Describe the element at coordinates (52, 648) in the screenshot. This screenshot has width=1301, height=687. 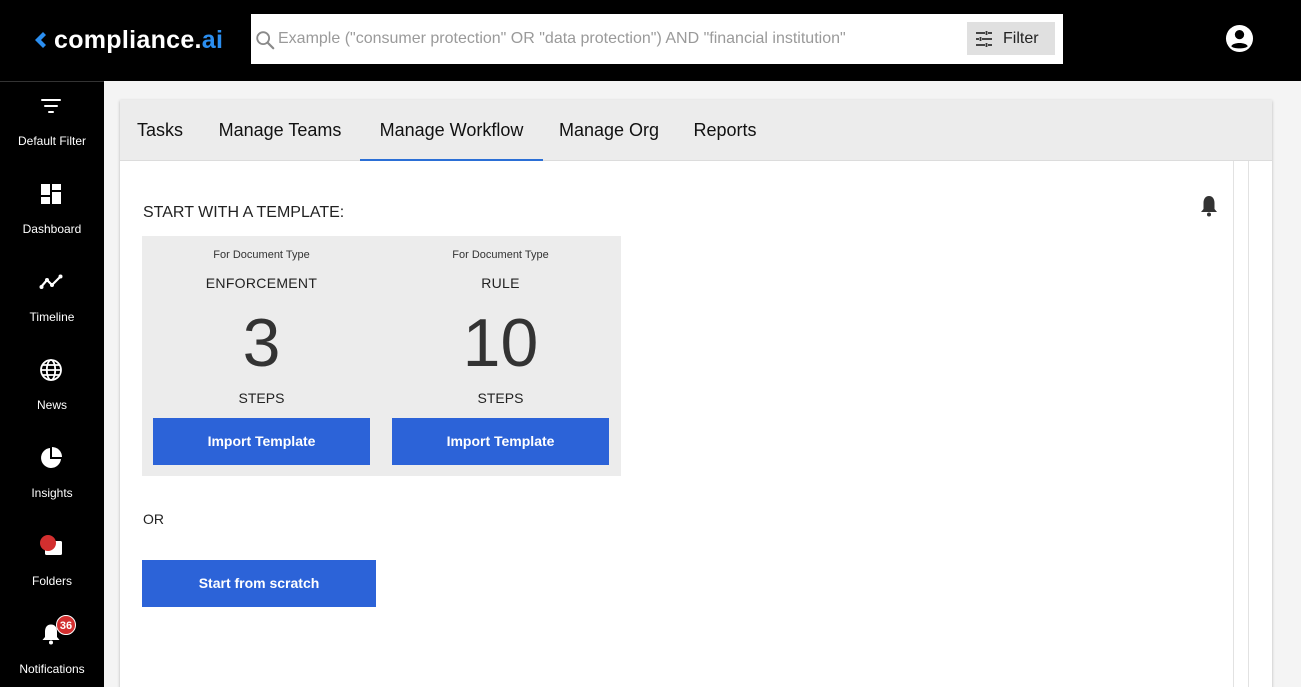
I see `sidebar-item-notifications: 36 Notifications` at that location.